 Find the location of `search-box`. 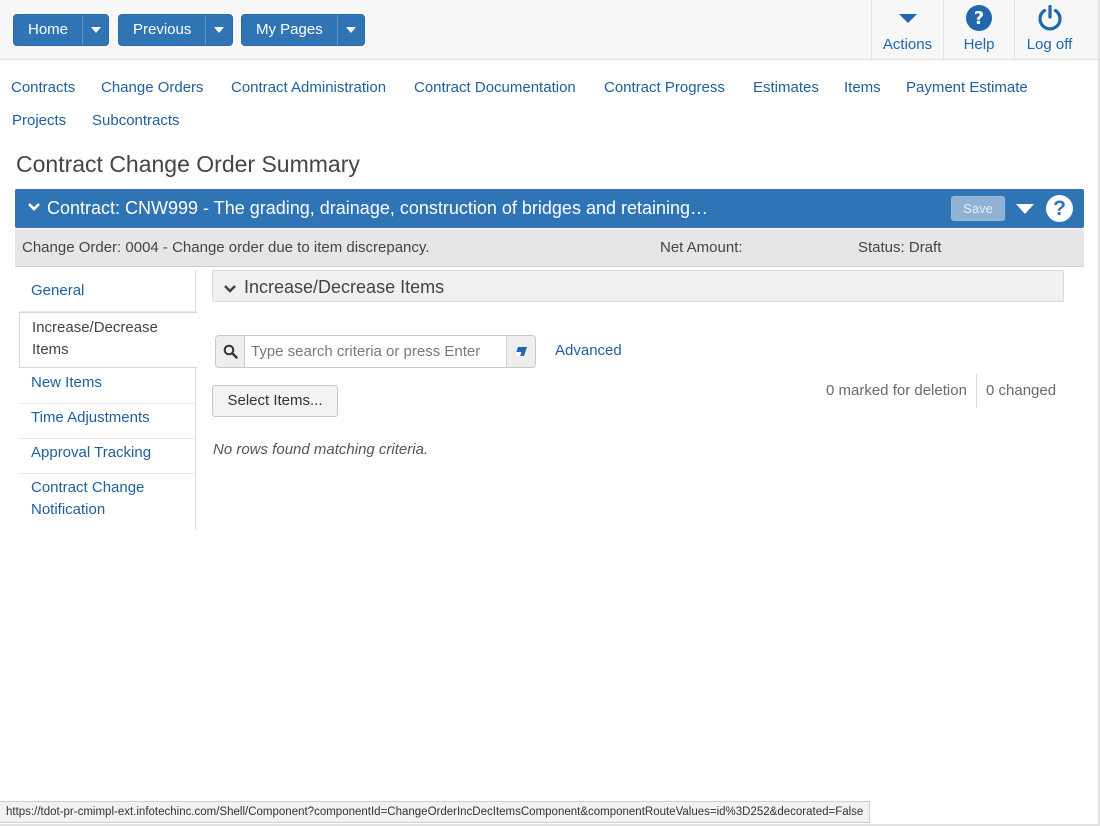

search-box is located at coordinates (375, 351).